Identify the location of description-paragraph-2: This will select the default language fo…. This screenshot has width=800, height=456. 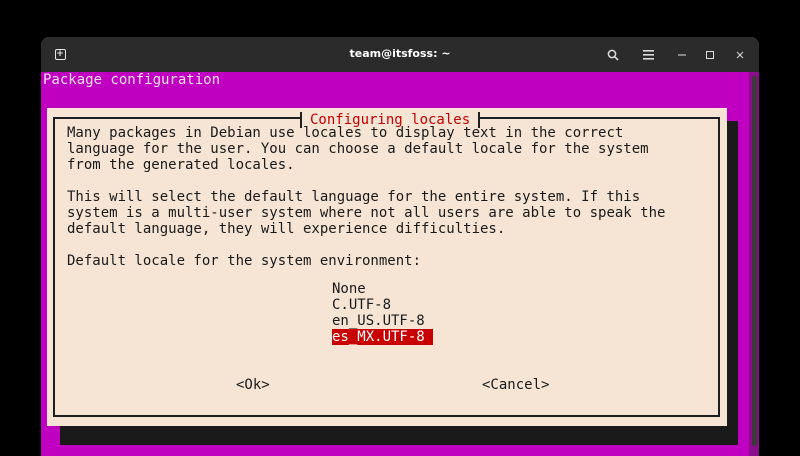
(366, 213).